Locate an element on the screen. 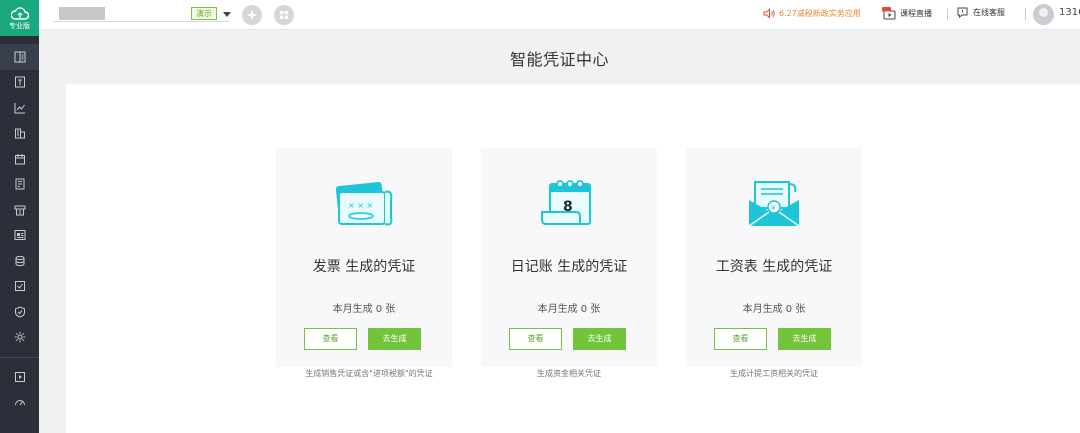 Image resolution: width=1080 pixels, height=433 pixels. invoice-illustration-icon: × × × is located at coordinates (364, 203).